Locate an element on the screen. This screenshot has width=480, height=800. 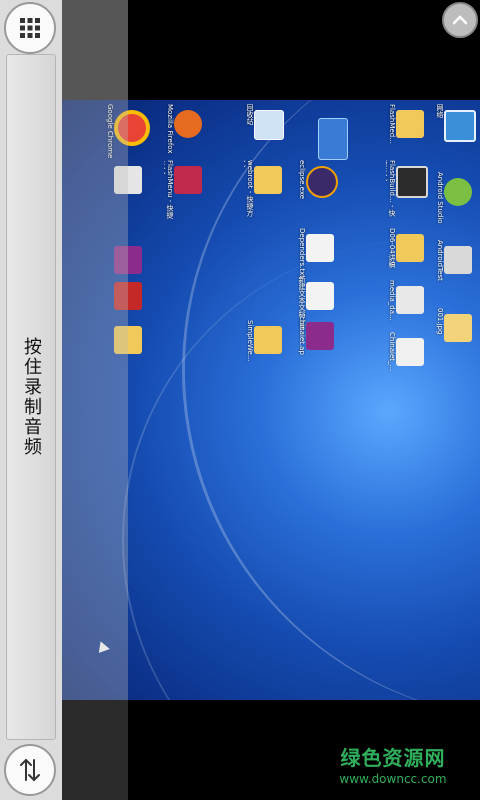
watermark-url: www.downcc.com is located at coordinates (393, 779).